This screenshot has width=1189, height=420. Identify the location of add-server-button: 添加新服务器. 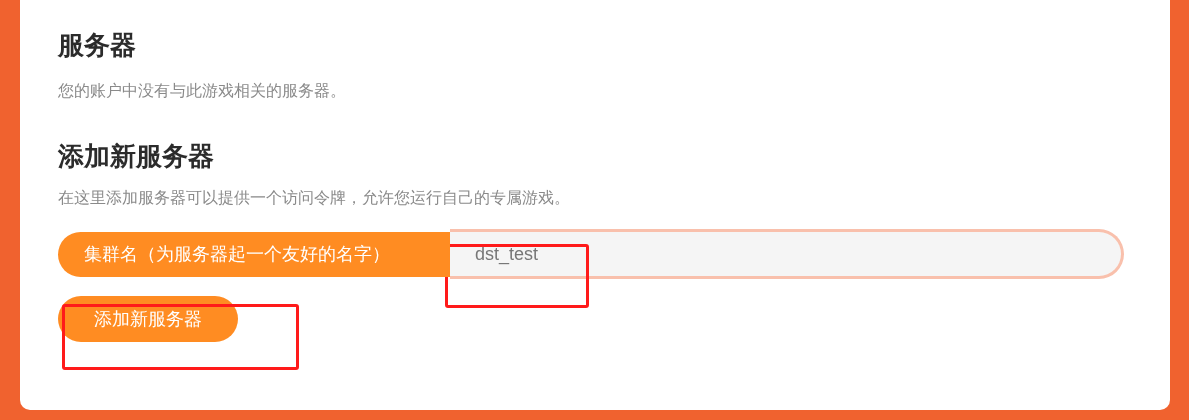
(148, 319).